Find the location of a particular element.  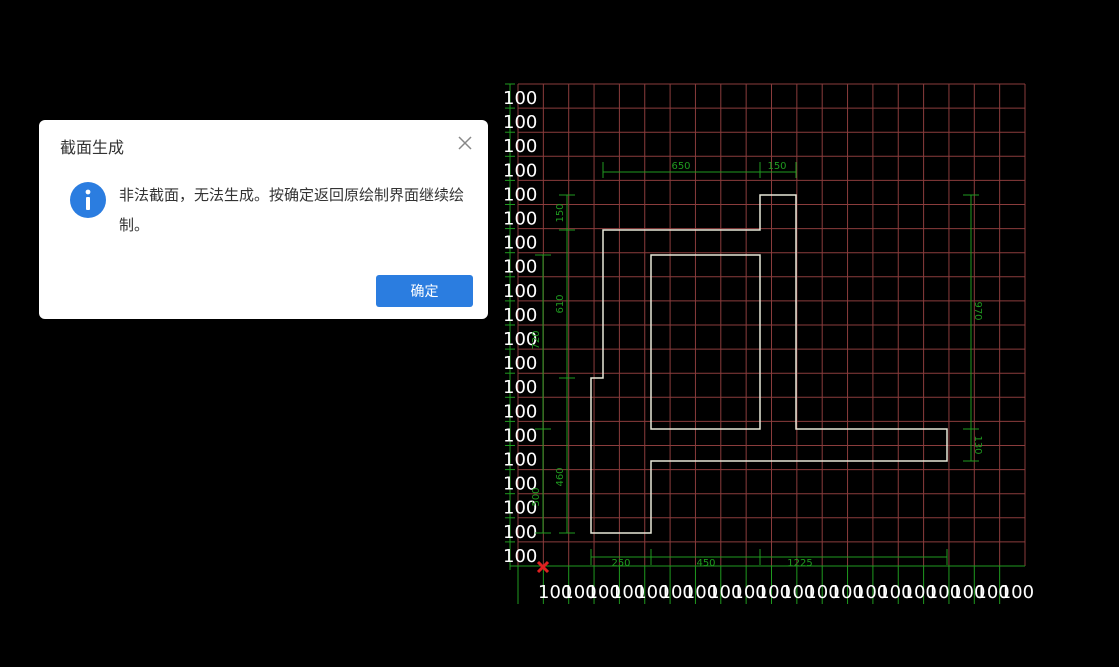

section-inner-hole is located at coordinates (705, 342).